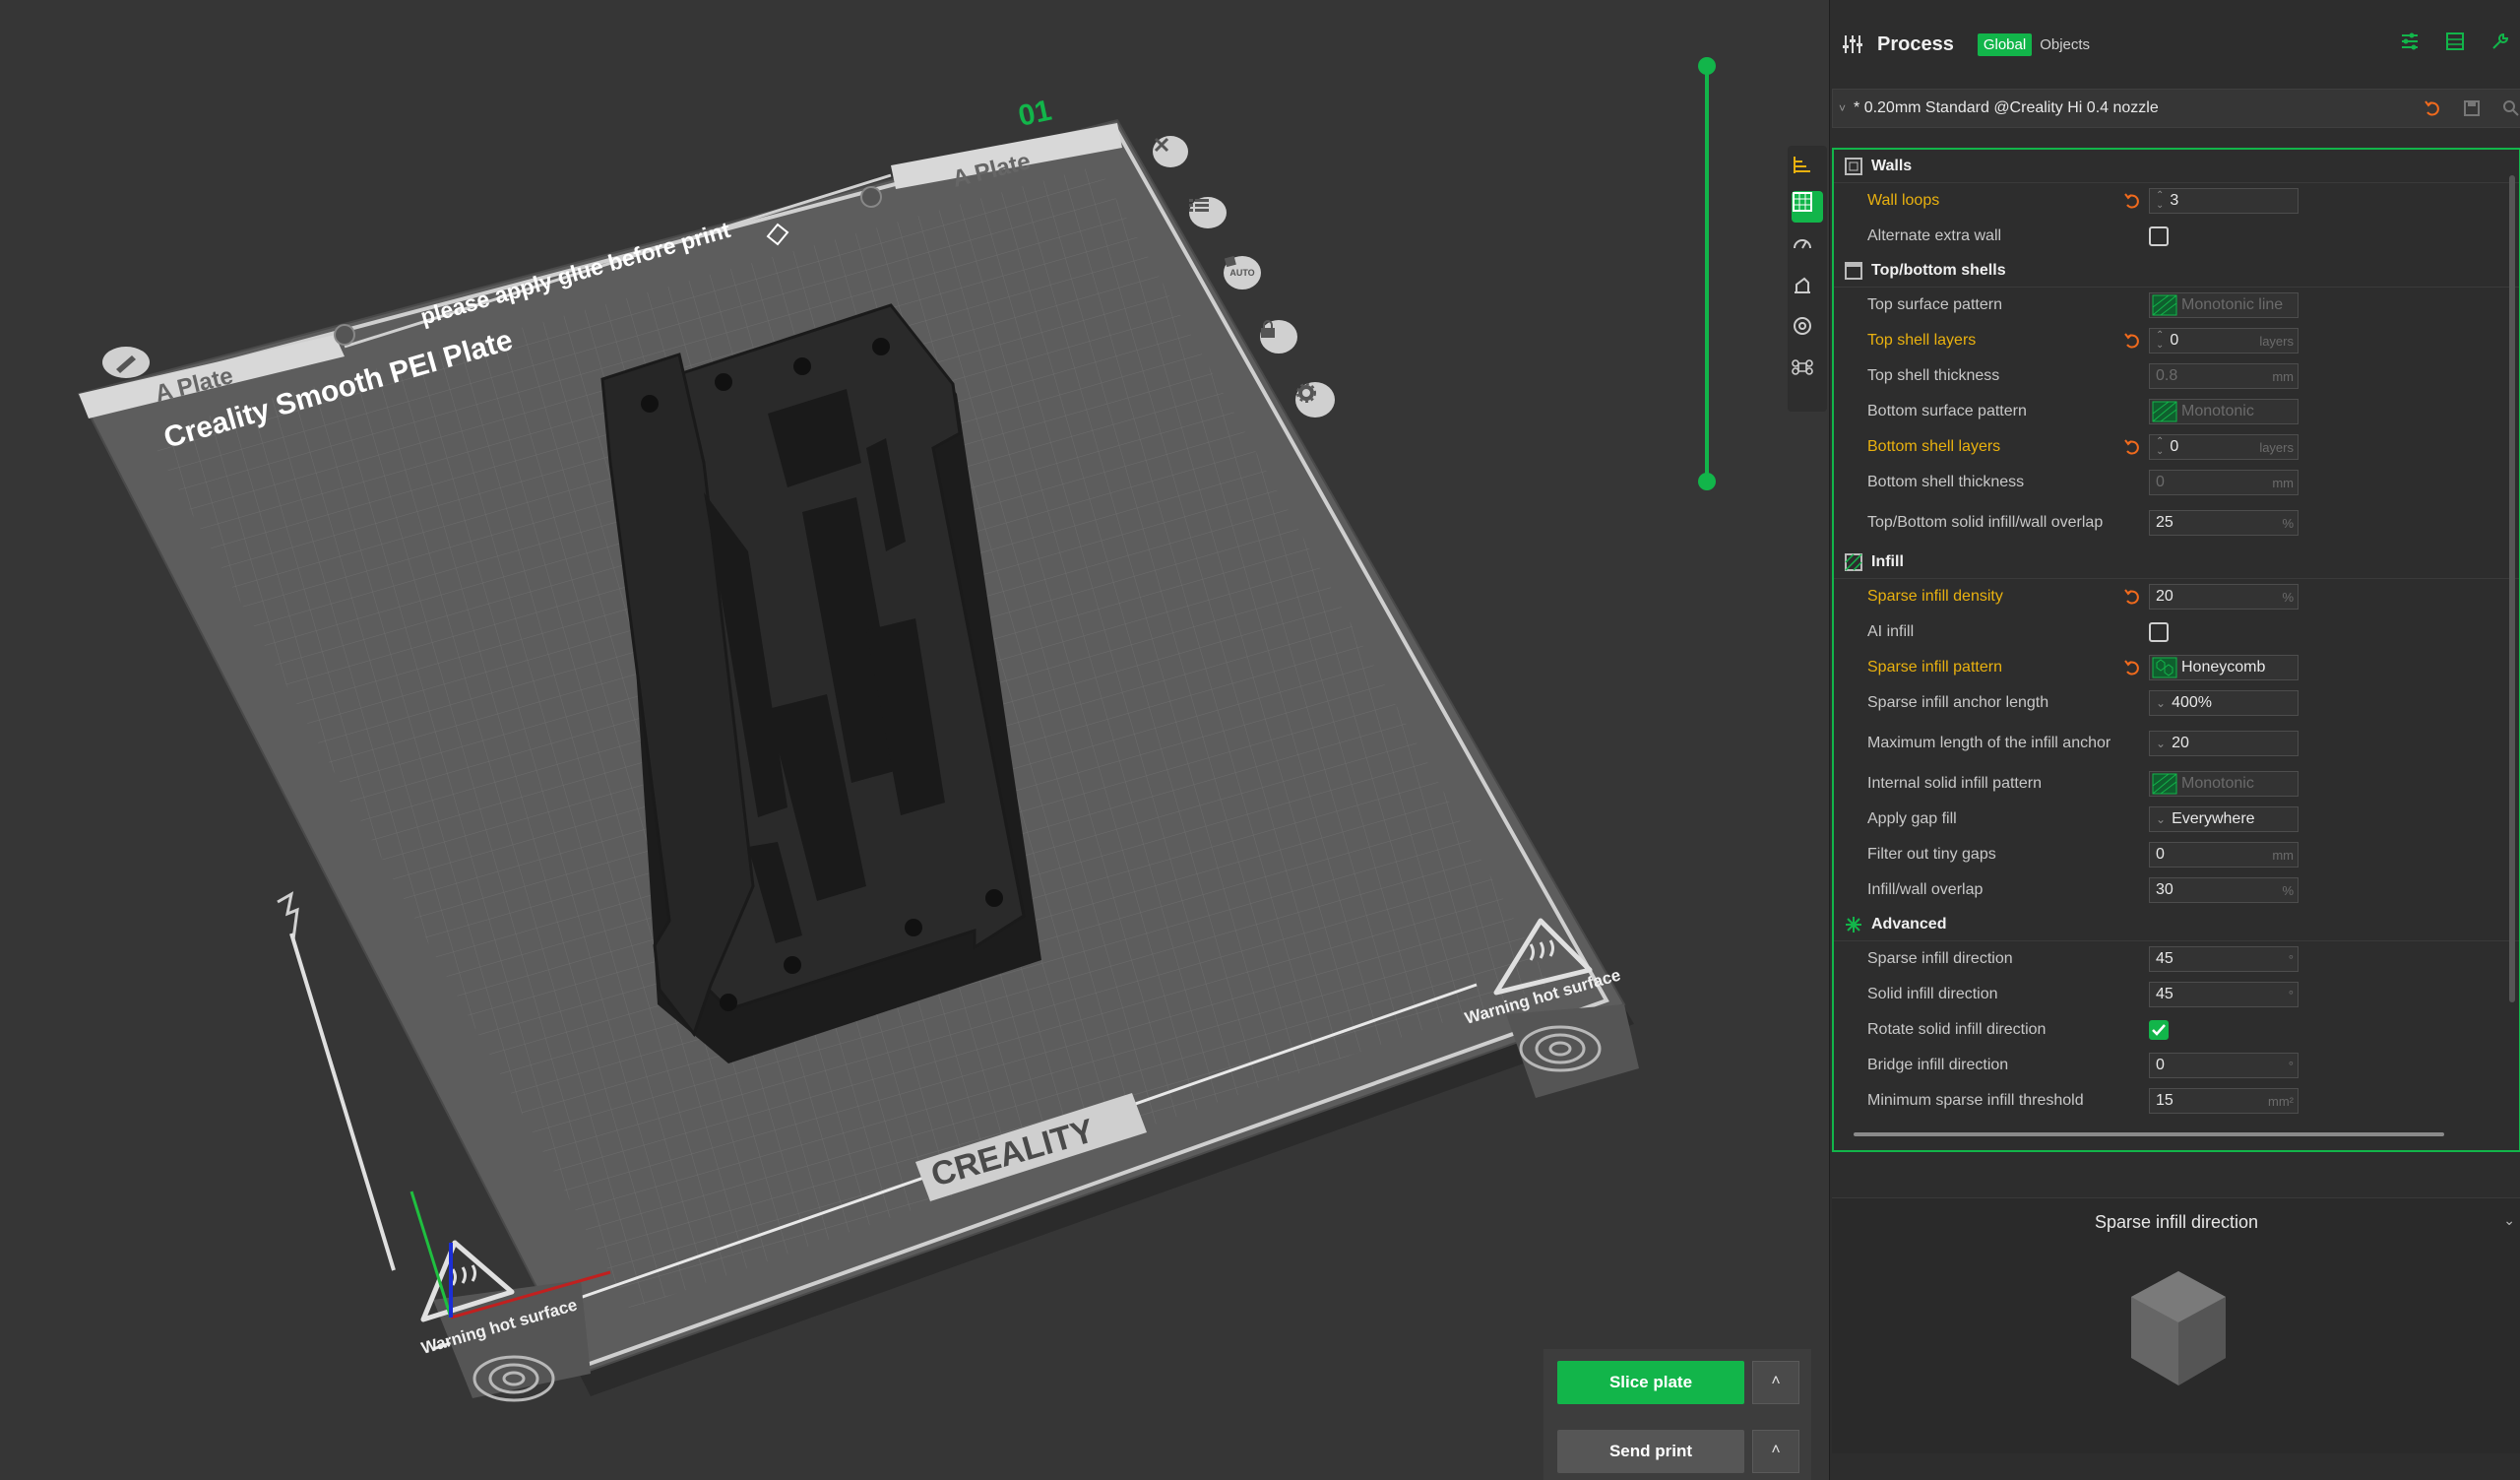 The image size is (2520, 1480). What do you see at coordinates (2224, 411) in the screenshot?
I see `bottom-surface-pattern-select: Monotonic` at bounding box center [2224, 411].